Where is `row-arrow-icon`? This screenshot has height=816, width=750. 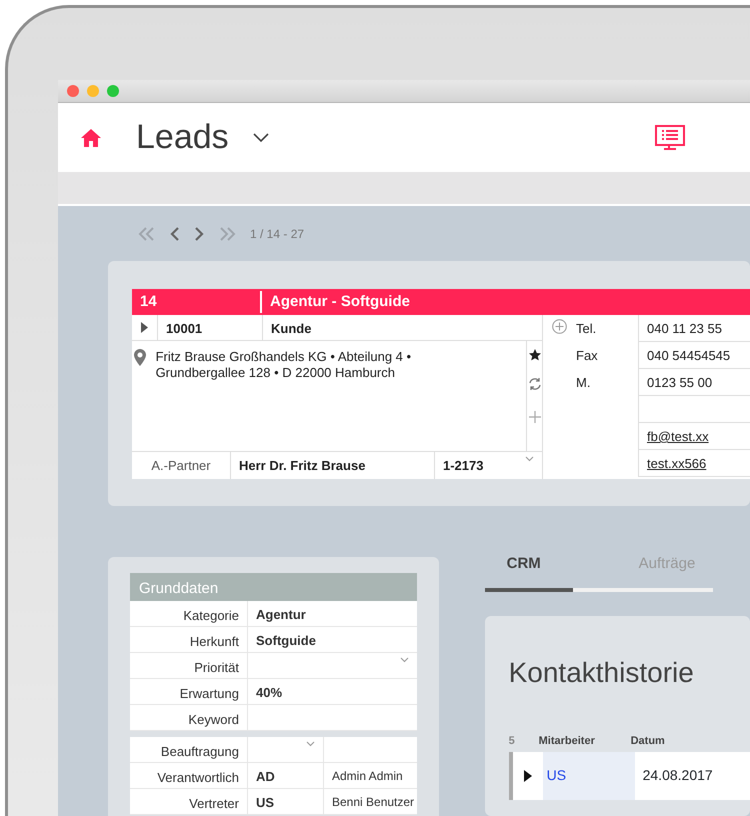 row-arrow-icon is located at coordinates (528, 776).